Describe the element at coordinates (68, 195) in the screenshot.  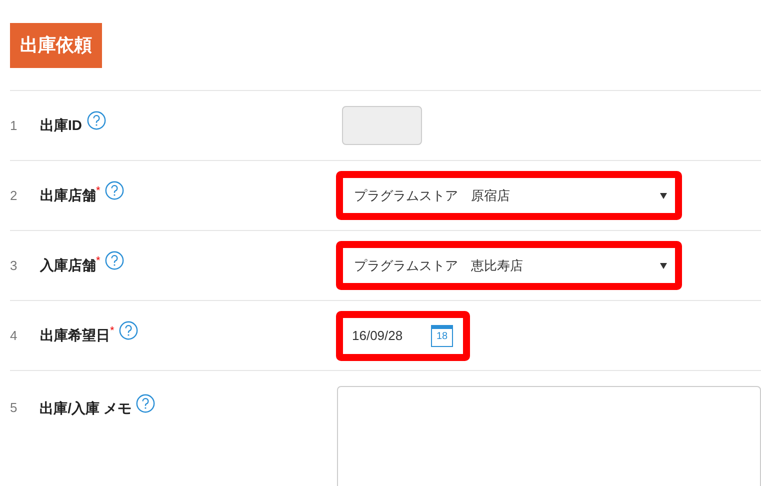
I see `field-label: 出庫店舗` at that location.